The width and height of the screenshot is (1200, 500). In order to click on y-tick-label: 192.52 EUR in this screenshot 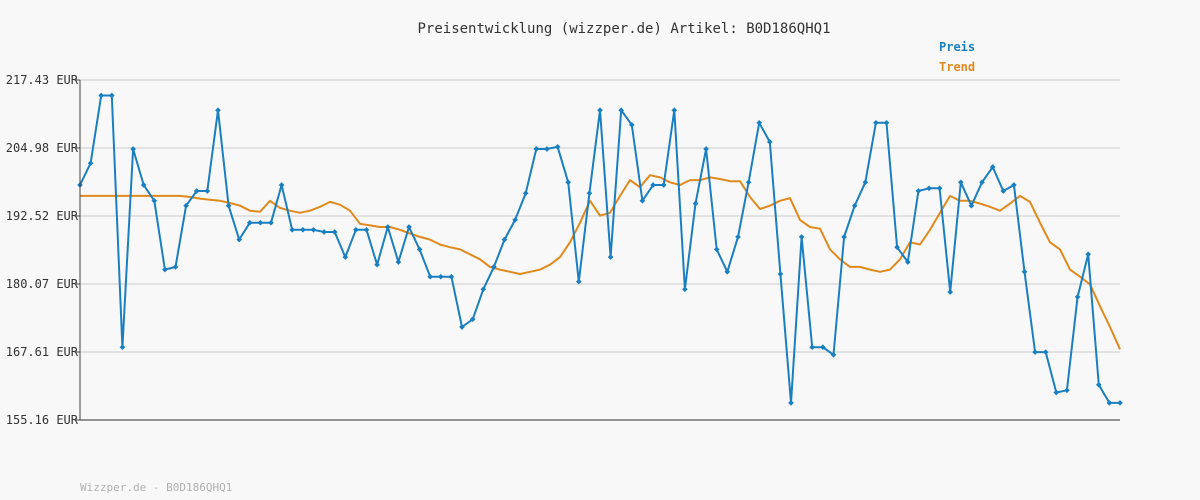, I will do `click(42, 216)`.